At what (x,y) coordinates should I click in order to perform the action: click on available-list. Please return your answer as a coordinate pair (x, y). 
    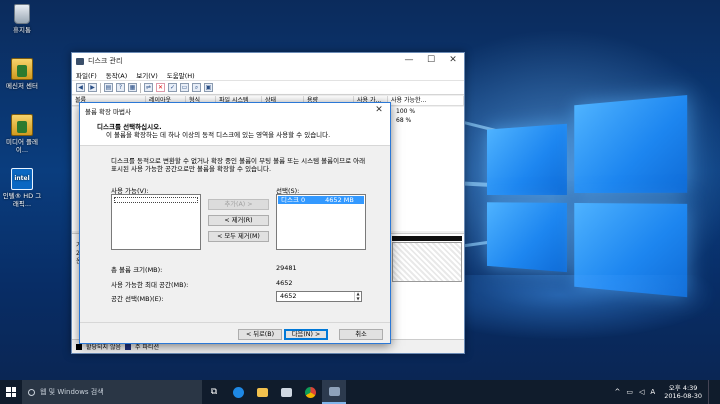
    Looking at the image, I should click on (156, 222).